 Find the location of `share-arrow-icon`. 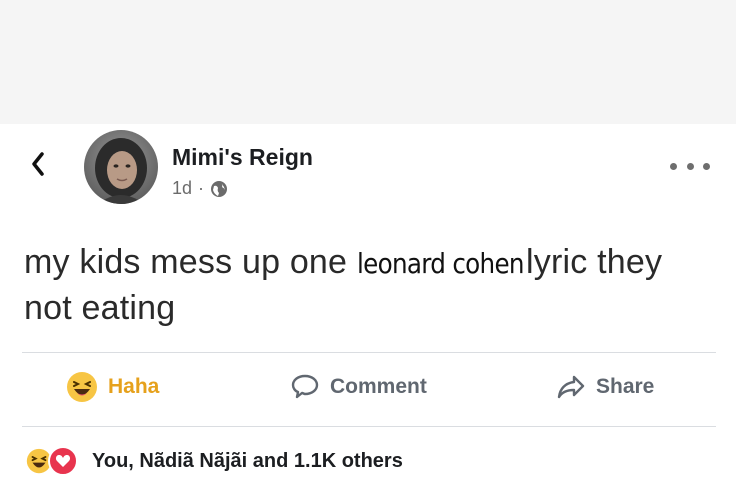

share-arrow-icon is located at coordinates (571, 387).